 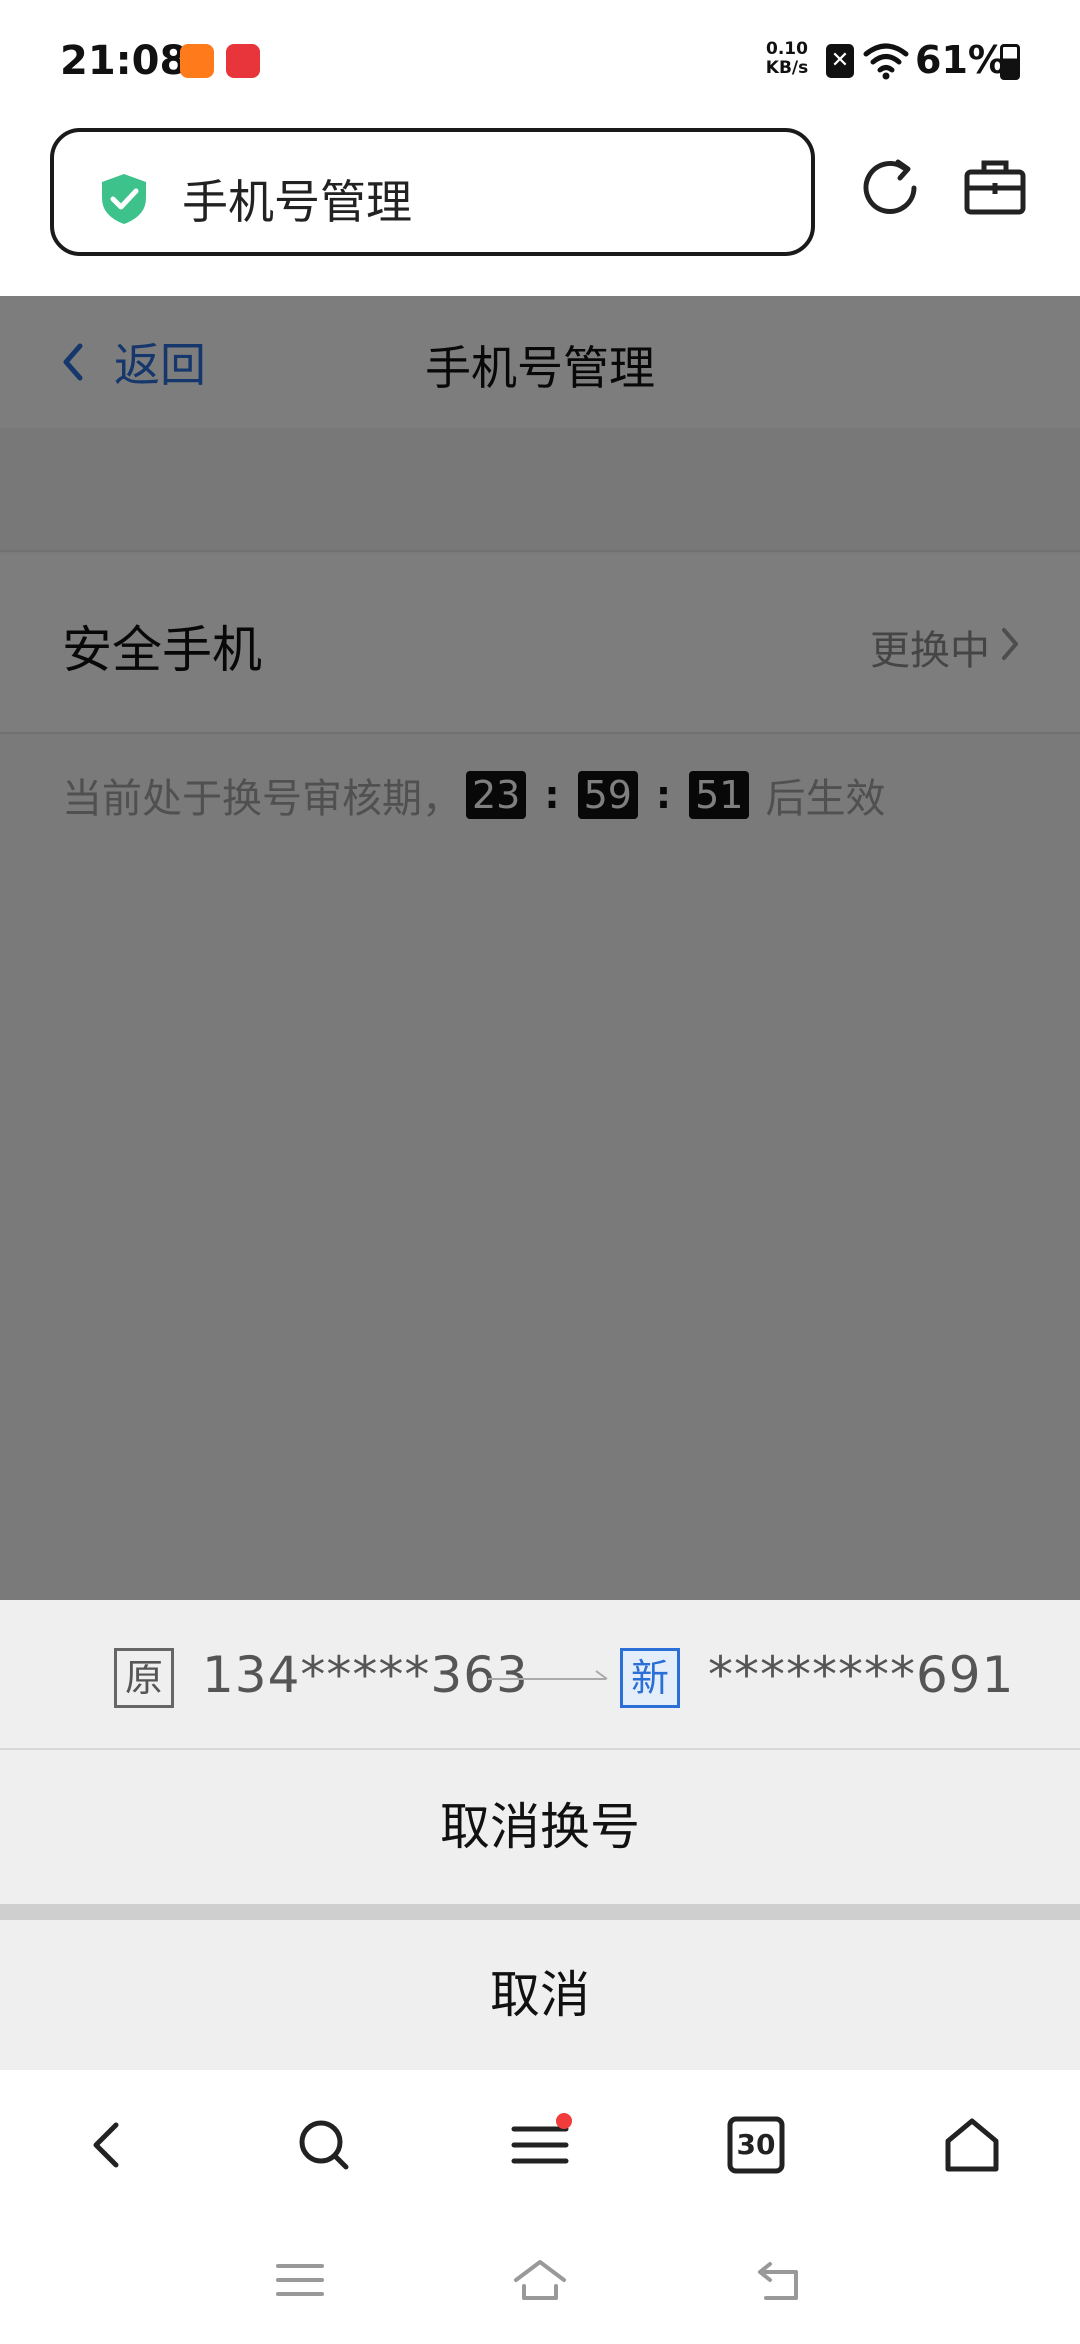 What do you see at coordinates (972, 2145) in the screenshot?
I see `home-icon` at bounding box center [972, 2145].